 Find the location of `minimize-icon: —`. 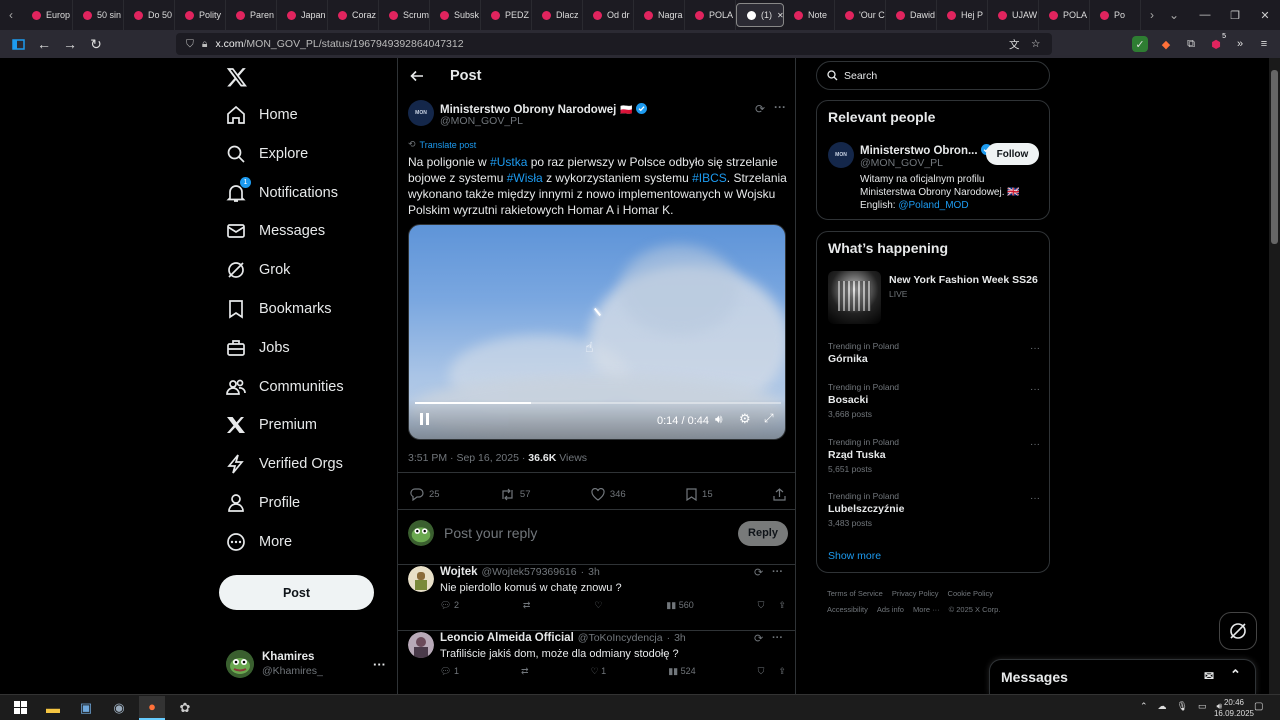

minimize-icon: — is located at coordinates (1205, 15).